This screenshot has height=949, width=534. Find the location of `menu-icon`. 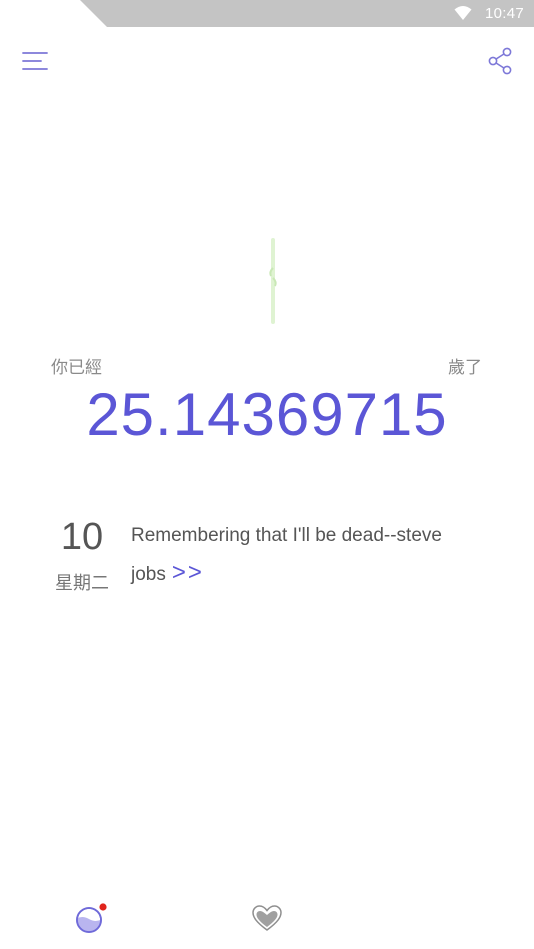

menu-icon is located at coordinates (35, 61).